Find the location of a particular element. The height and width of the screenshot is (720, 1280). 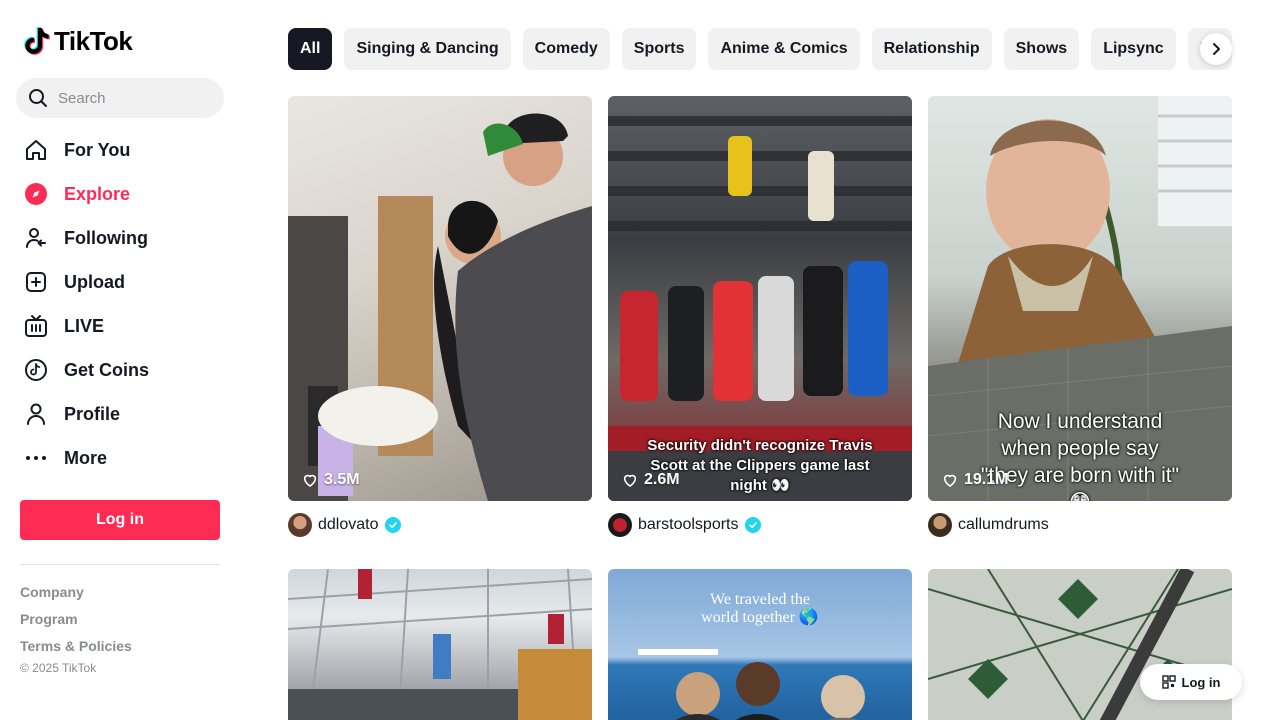

copyright: © 2025 TikTok is located at coordinates (58, 668).